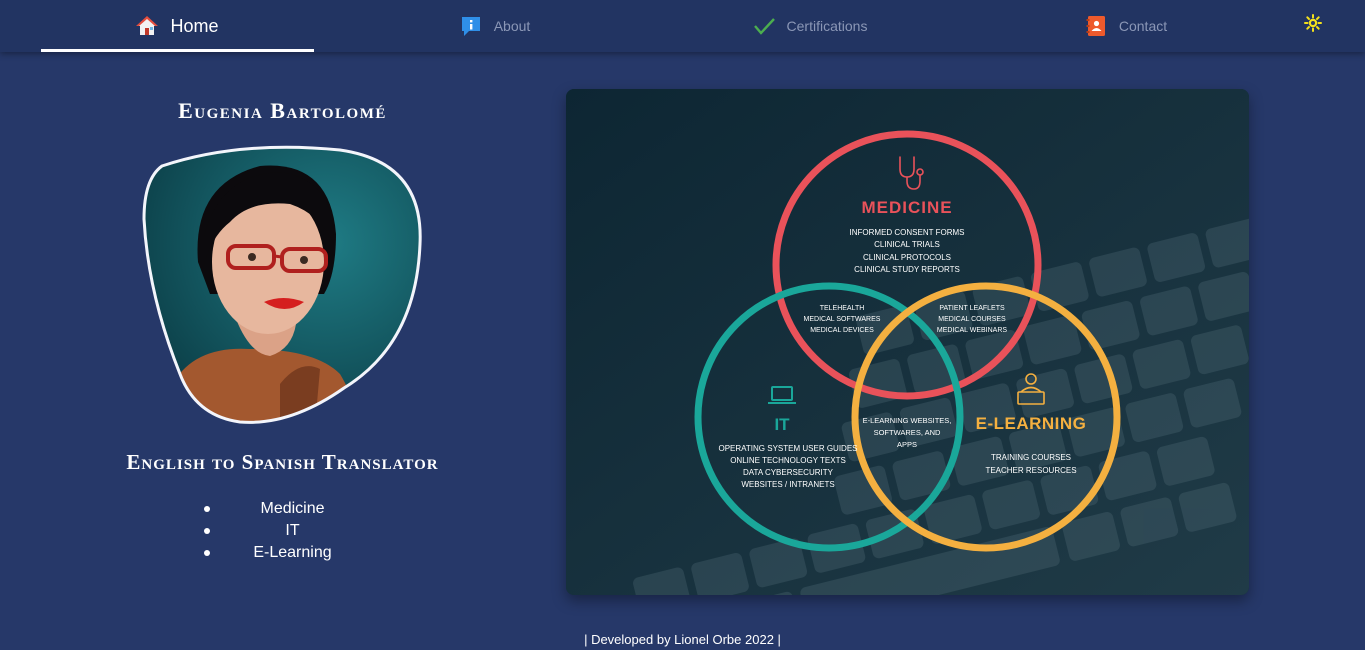 The width and height of the screenshot is (1365, 650). Describe the element at coordinates (1143, 26) in the screenshot. I see `nav-label: Contact` at that location.